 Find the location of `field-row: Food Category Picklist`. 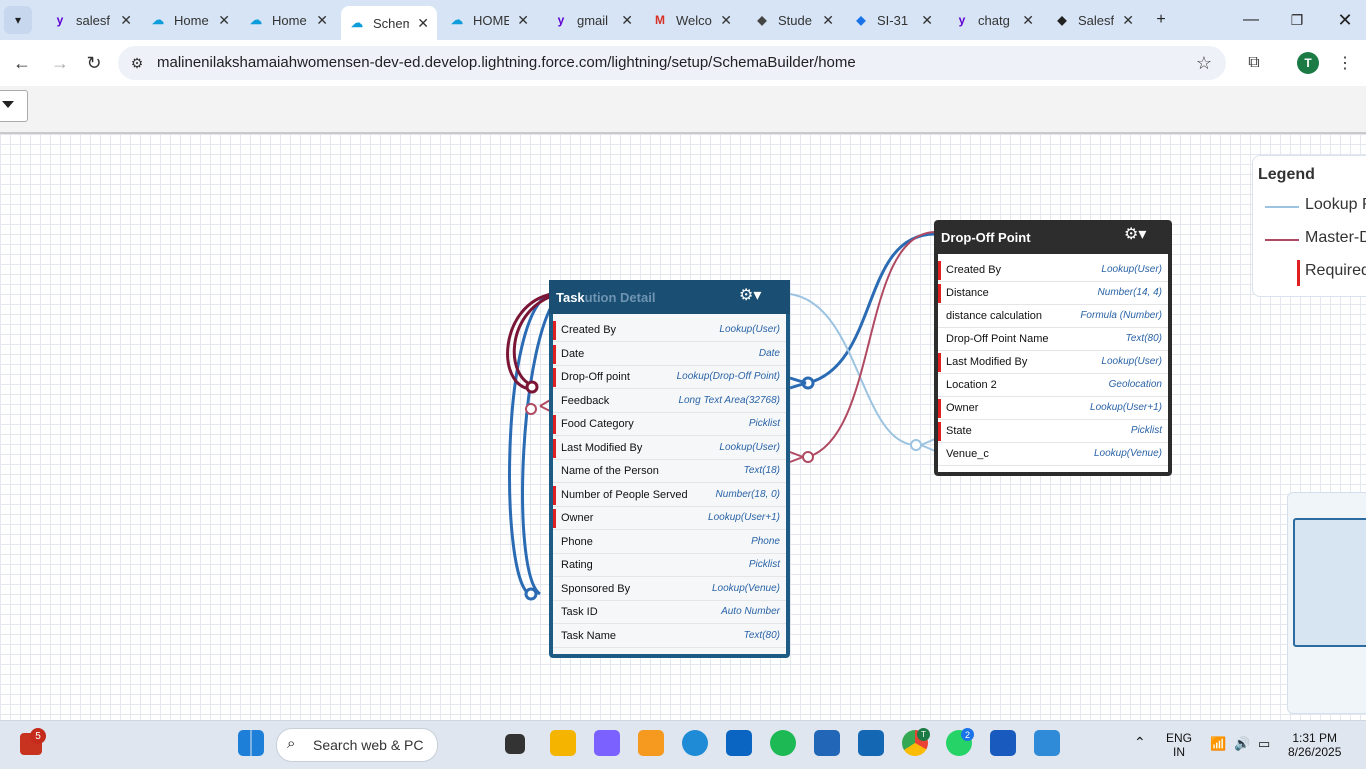

field-row: Food Category Picklist is located at coordinates (669, 425).